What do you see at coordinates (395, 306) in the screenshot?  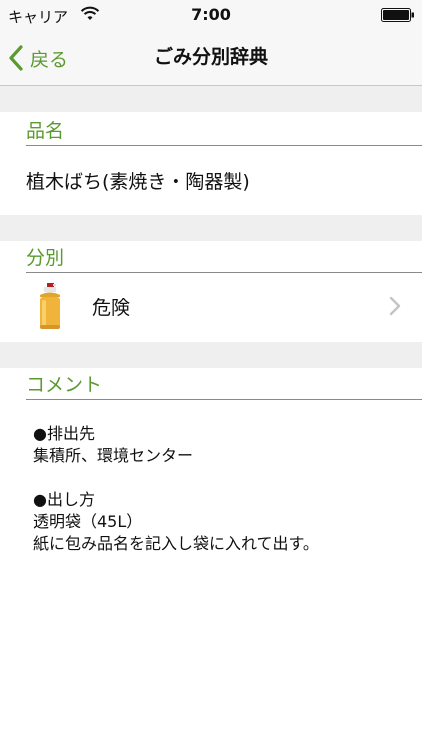 I see `chevron-right-icon` at bounding box center [395, 306].